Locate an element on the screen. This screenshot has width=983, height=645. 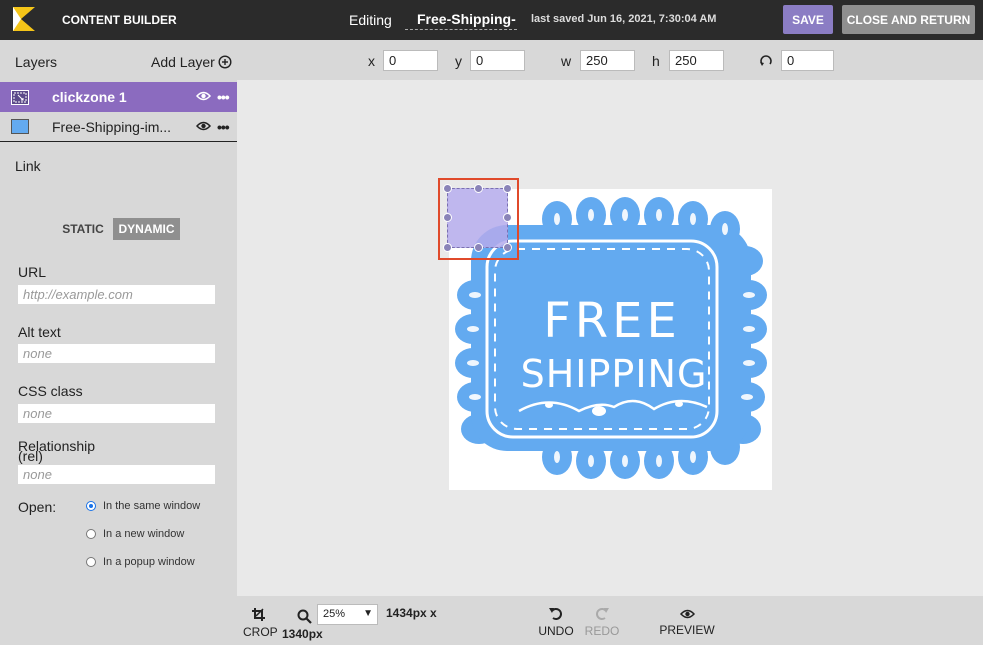
preview-label: PREVIEW is located at coordinates (687, 630).